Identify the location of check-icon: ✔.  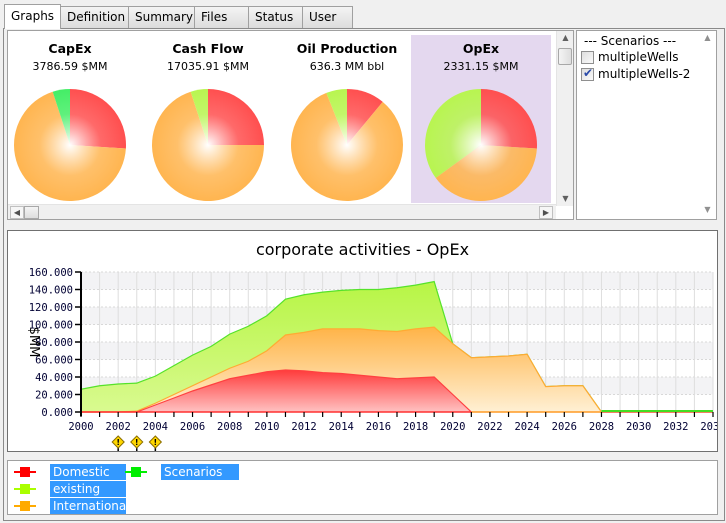
(588, 72).